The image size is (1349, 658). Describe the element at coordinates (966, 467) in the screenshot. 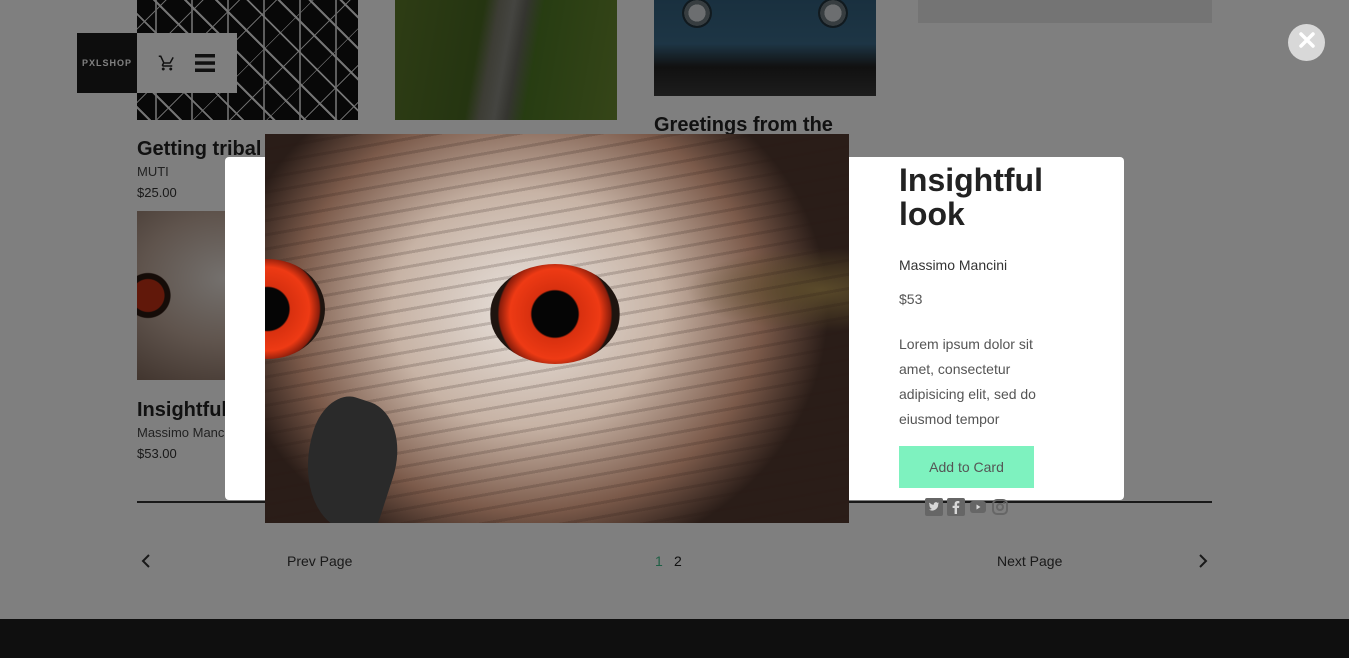

I see `add-to-cart-button: Add to Card` at that location.